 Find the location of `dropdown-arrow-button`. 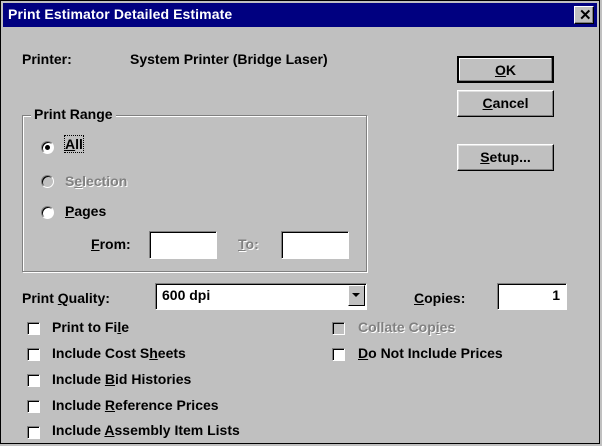

dropdown-arrow-button is located at coordinates (356, 295).